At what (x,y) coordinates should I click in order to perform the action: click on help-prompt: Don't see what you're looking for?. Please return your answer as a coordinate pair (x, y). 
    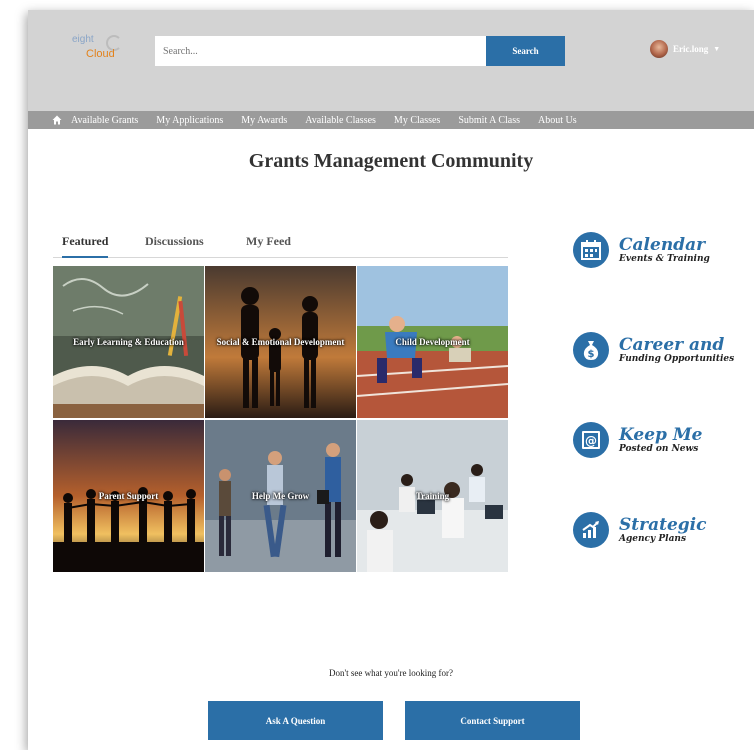
    Looking at the image, I should click on (391, 673).